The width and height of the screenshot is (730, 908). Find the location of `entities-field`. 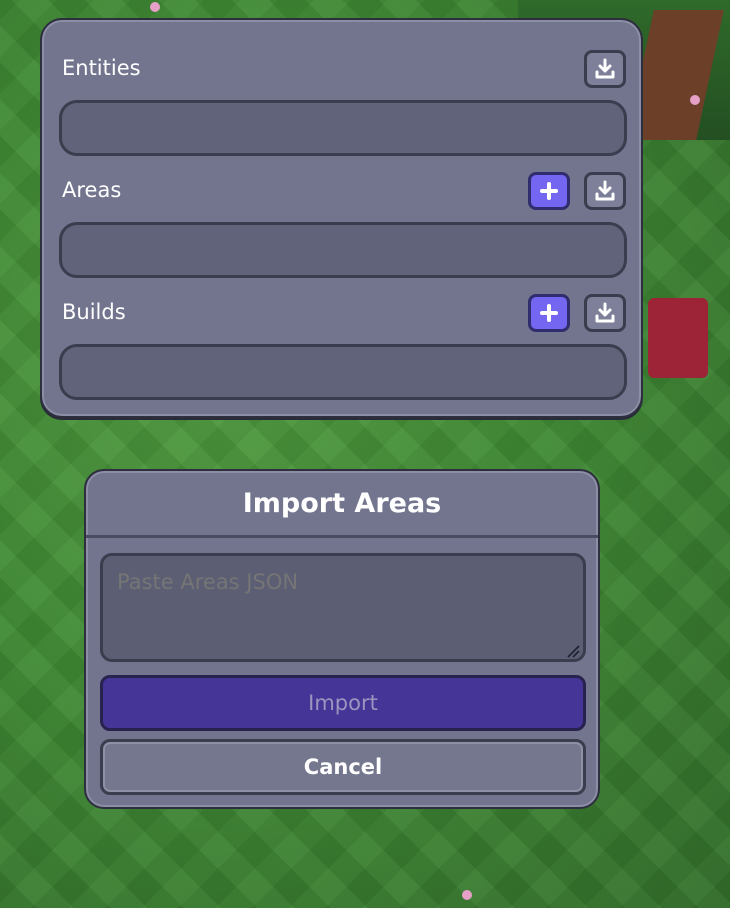

entities-field is located at coordinates (343, 128).